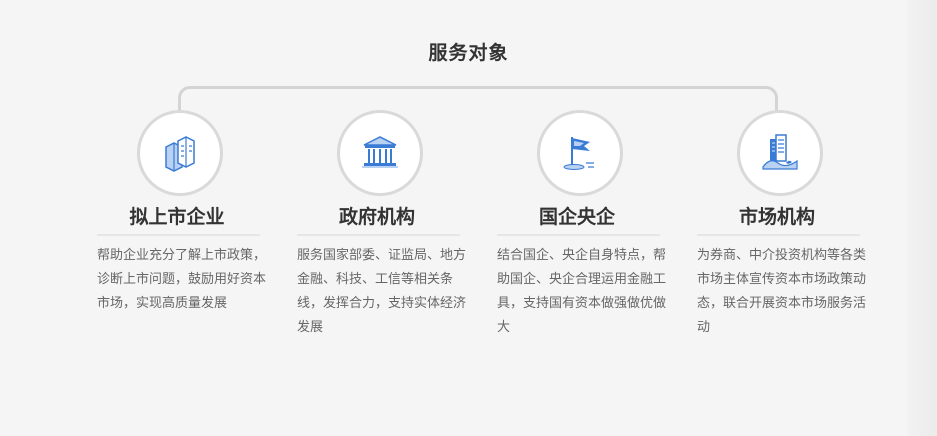  I want to click on card-description: 结合国企、央企自身特点，帮助国企、央企合理运用金融工具，支持国有资本做强做优做大, so click(582, 291).